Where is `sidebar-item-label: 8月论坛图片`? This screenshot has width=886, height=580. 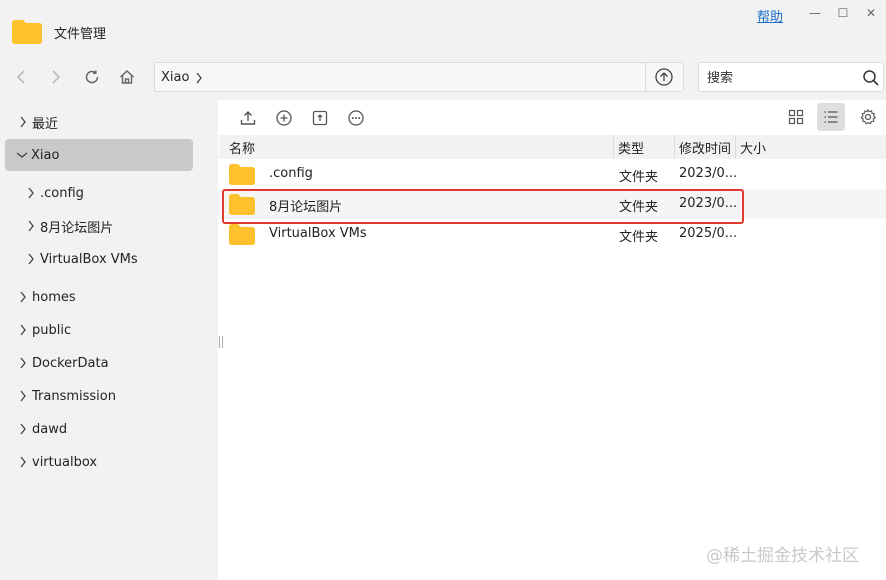 sidebar-item-label: 8月论坛图片 is located at coordinates (77, 228).